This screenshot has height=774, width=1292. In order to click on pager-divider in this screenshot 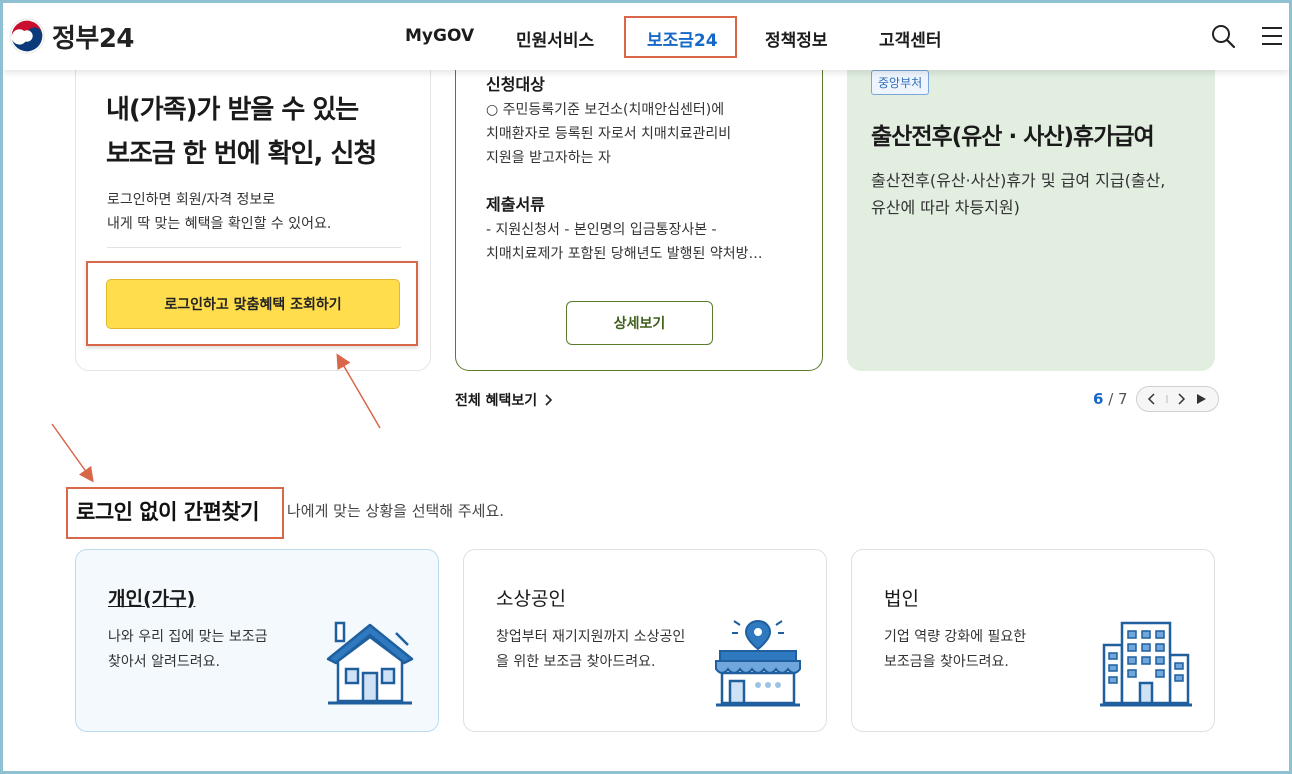, I will do `click(1167, 399)`.